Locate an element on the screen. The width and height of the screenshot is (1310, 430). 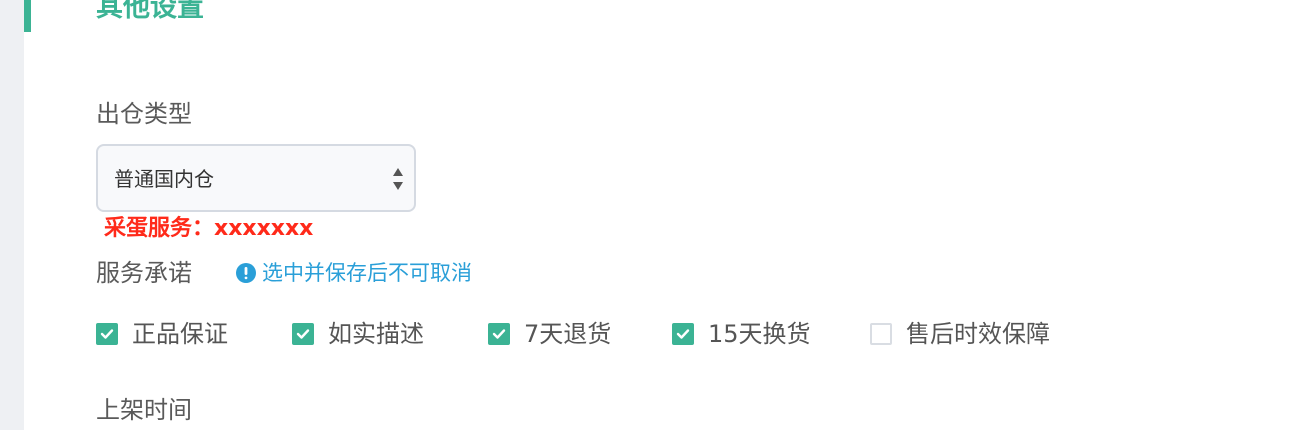
checkbox-unchecked-icon is located at coordinates (881, 334).